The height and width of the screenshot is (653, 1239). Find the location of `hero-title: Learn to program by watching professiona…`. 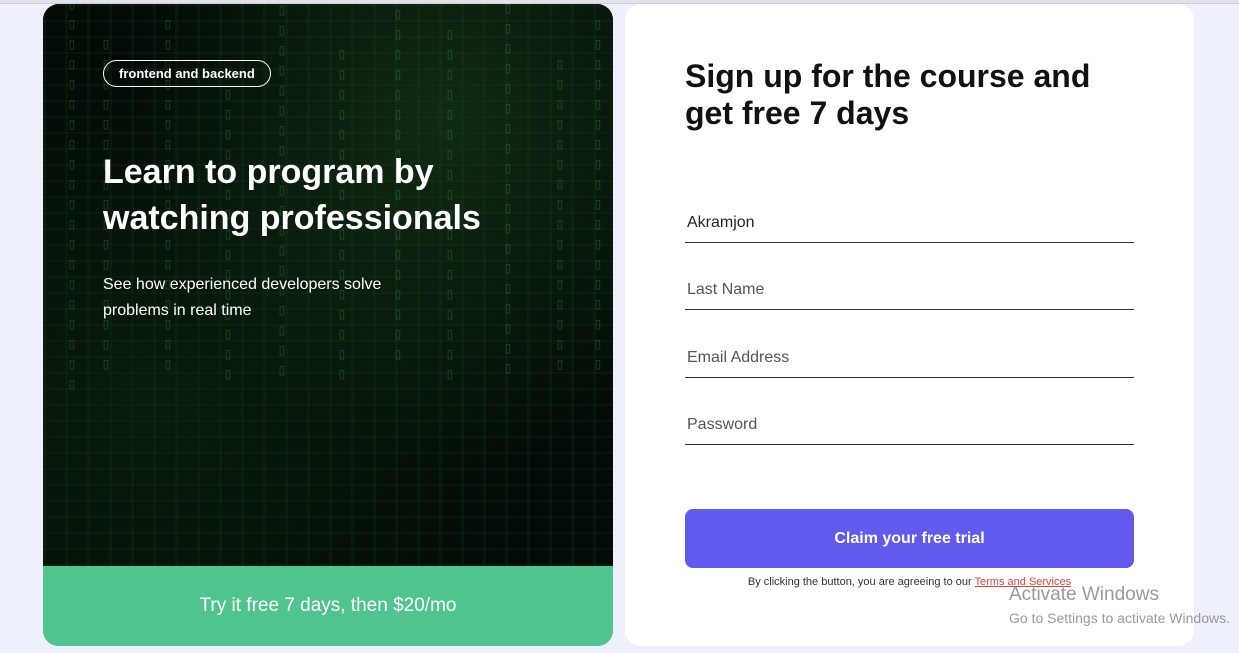

hero-title: Learn to program by watching professiona… is located at coordinates (292, 195).